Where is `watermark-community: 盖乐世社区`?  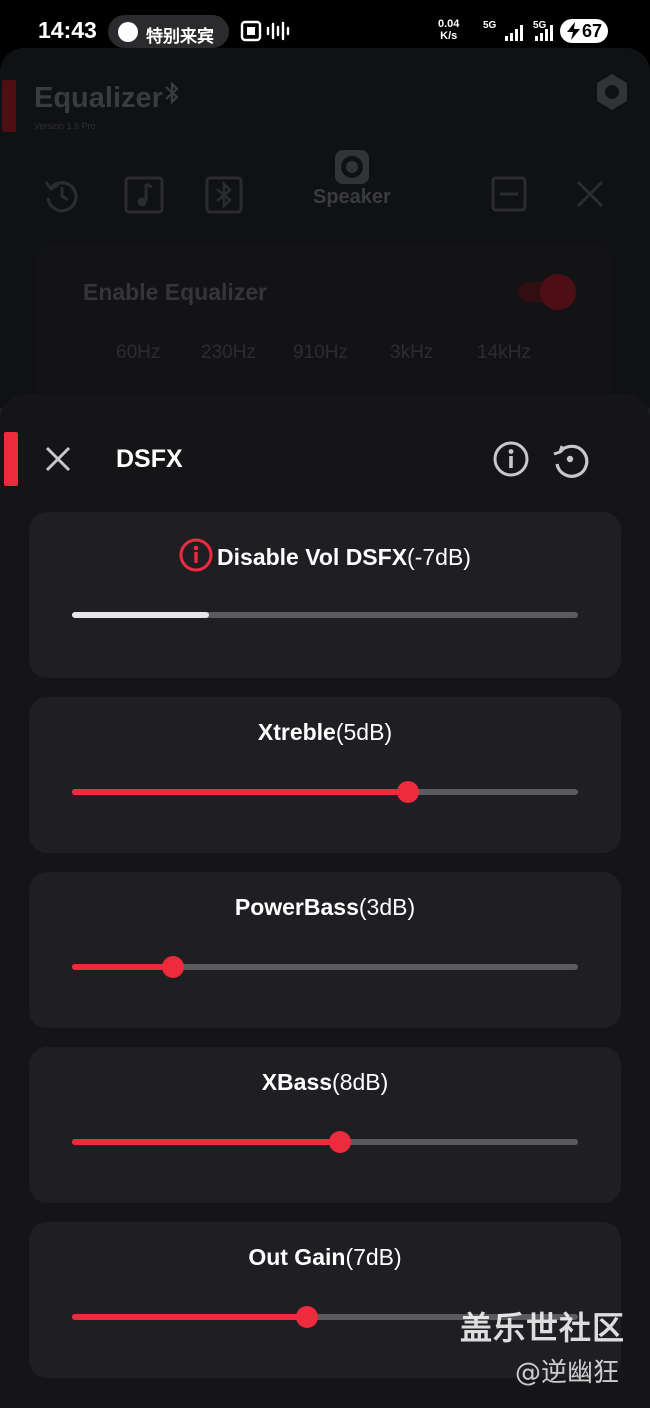
watermark-community: 盖乐世社区 is located at coordinates (543, 1328).